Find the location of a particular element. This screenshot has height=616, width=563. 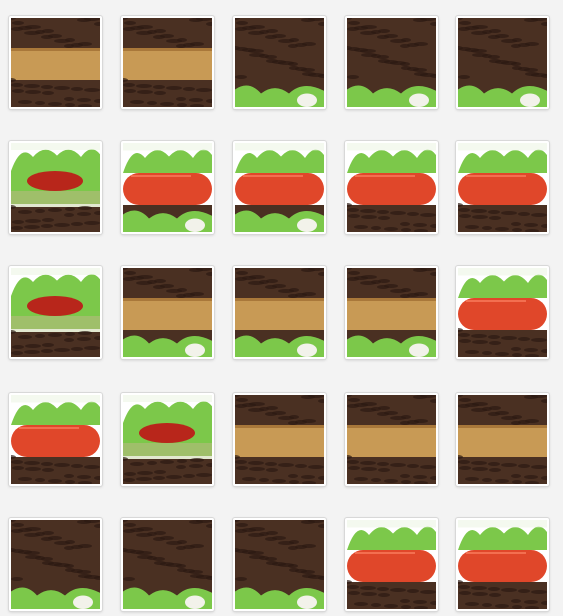

puzzle-tile-r4c2 is located at coordinates (167, 439).